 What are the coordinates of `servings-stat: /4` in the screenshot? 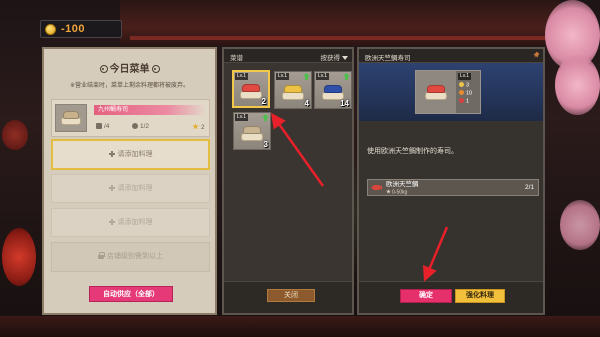 It's located at (102, 127).